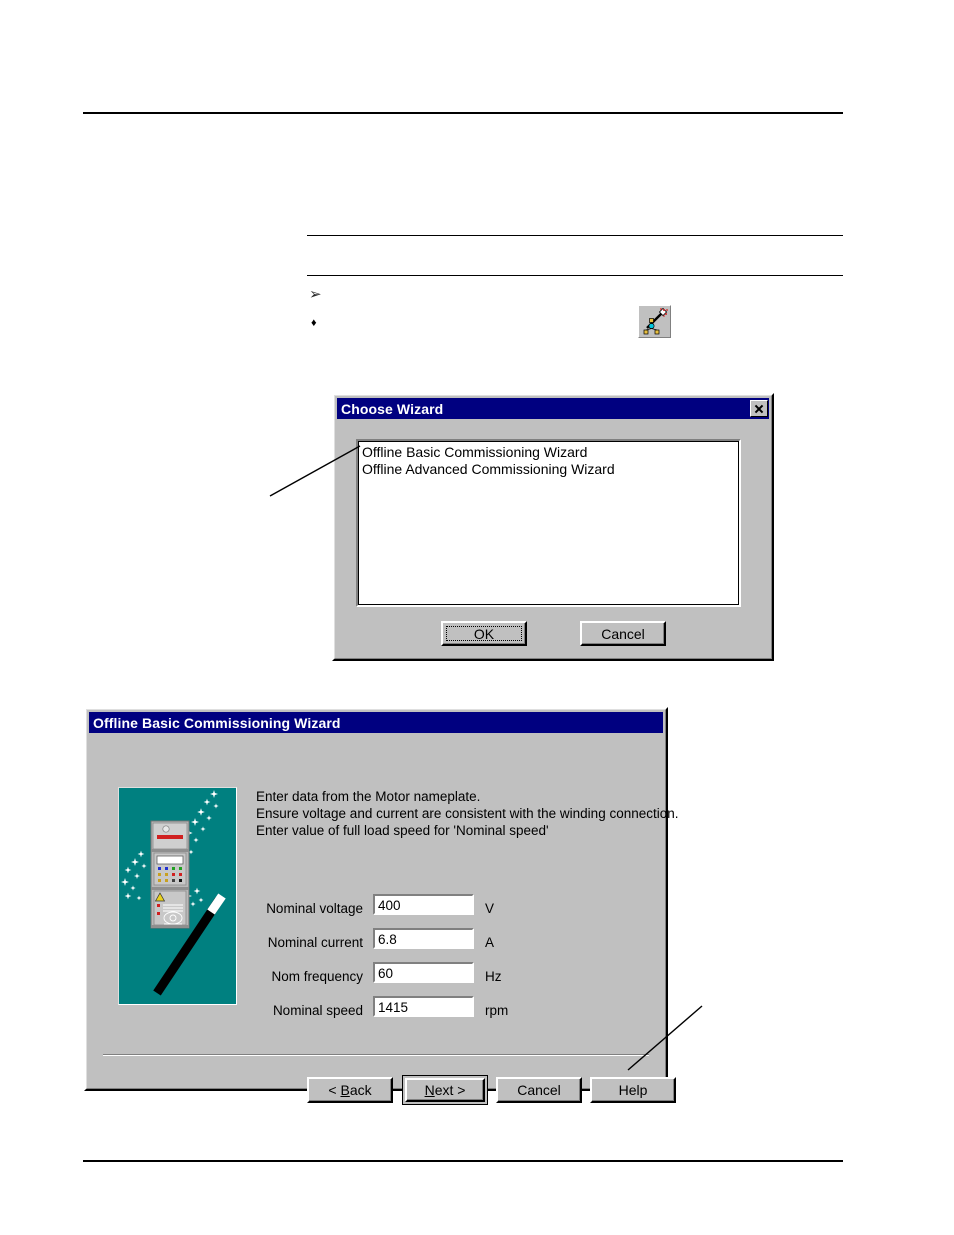  Describe the element at coordinates (463, 113) in the screenshot. I see `page-header-rule` at that location.